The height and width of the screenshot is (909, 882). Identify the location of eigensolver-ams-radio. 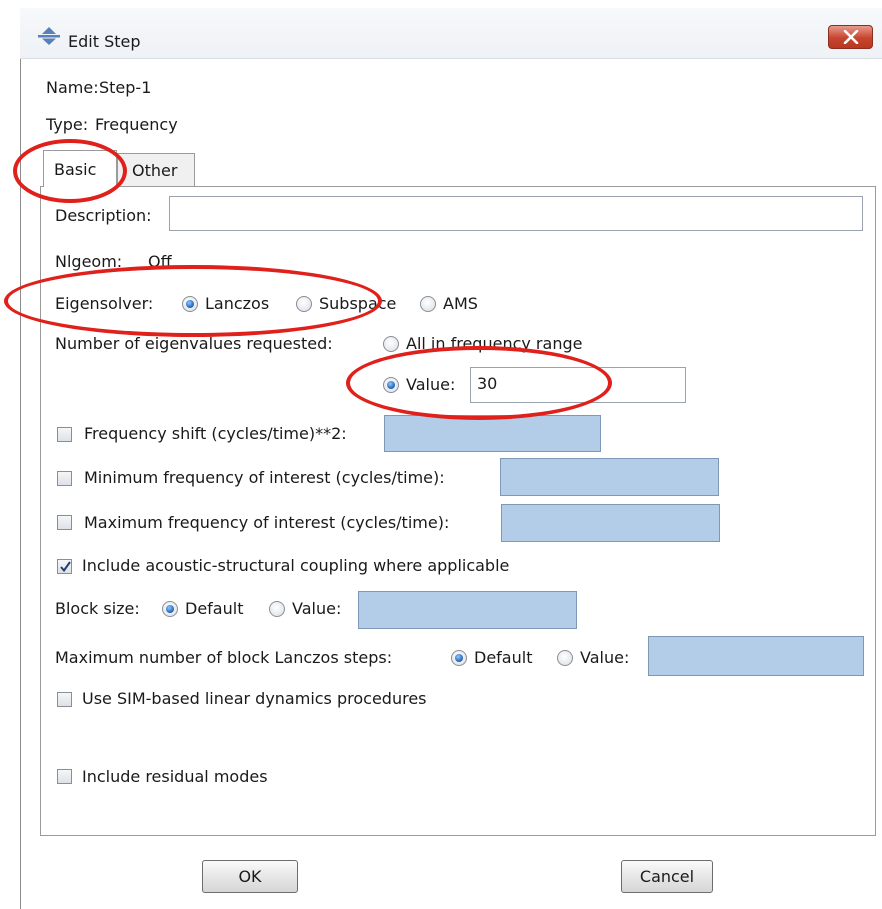
(428, 304).